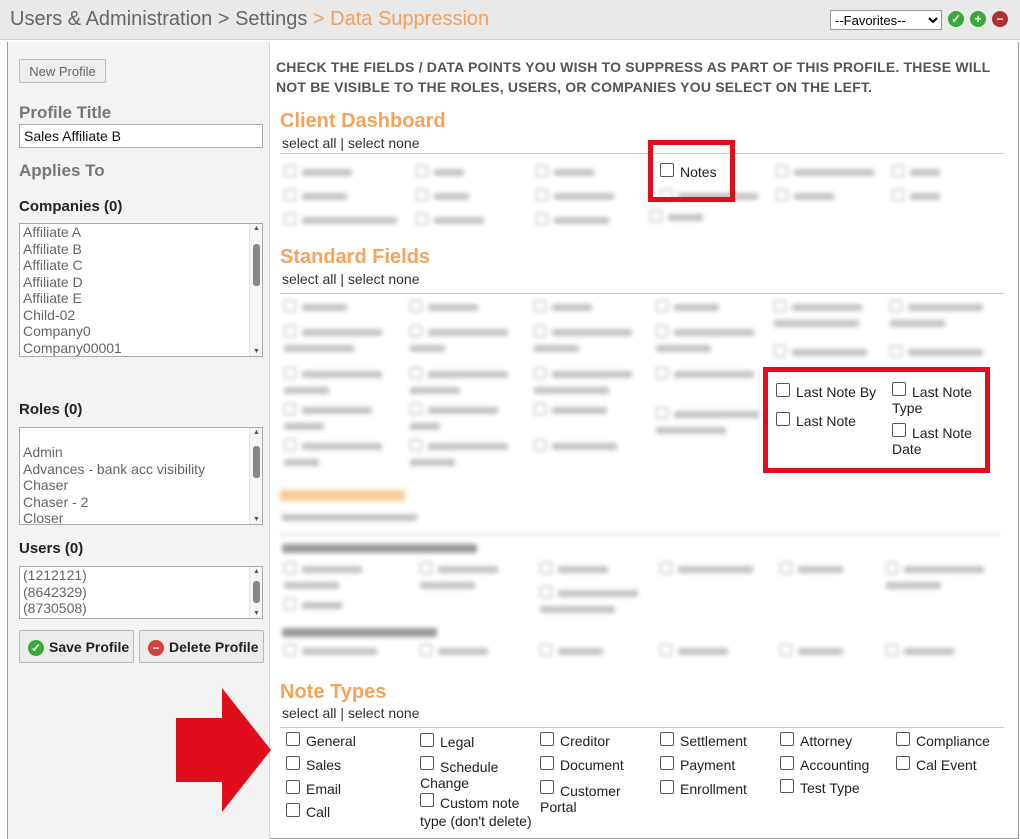 The height and width of the screenshot is (839, 1020). I want to click on minus-circle-icon: −, so click(1000, 19).